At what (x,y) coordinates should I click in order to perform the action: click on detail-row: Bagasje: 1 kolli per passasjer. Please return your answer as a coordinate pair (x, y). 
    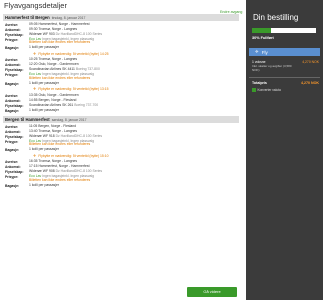
    Looking at the image, I should click on (121, 110).